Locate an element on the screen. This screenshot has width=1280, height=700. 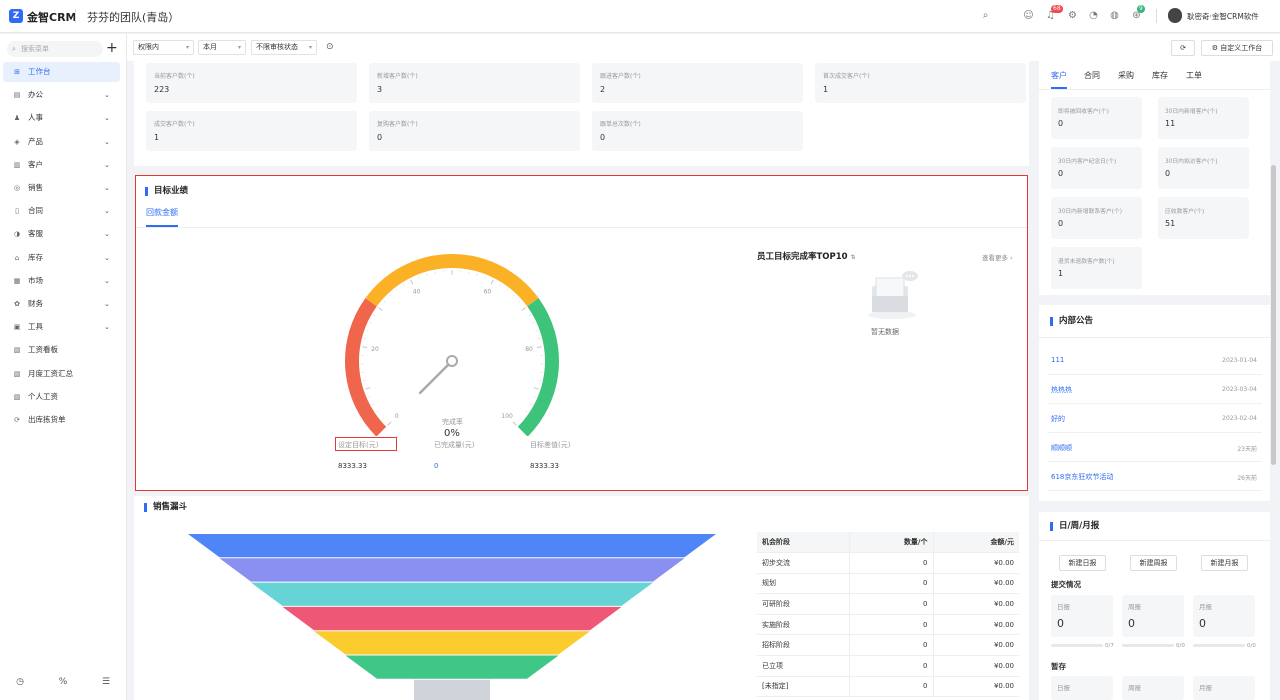
customize-button: ⚙ 自定义工作台 is located at coordinates (1237, 48).